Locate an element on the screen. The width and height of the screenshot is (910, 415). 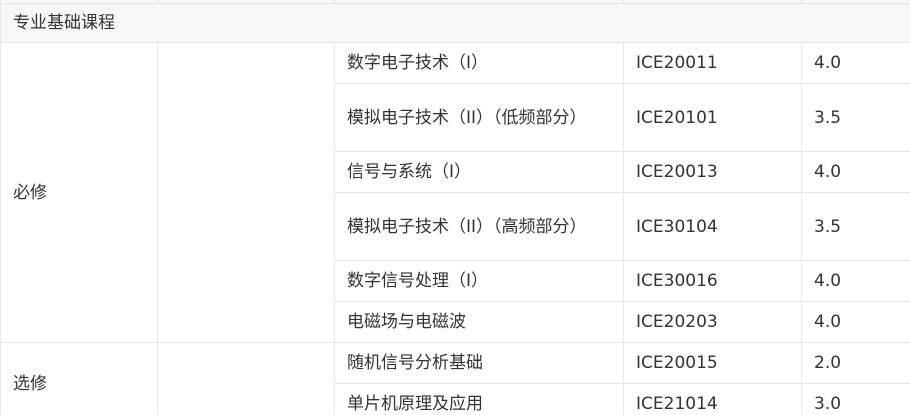
course-credit: 2.0 is located at coordinates (855, 363).